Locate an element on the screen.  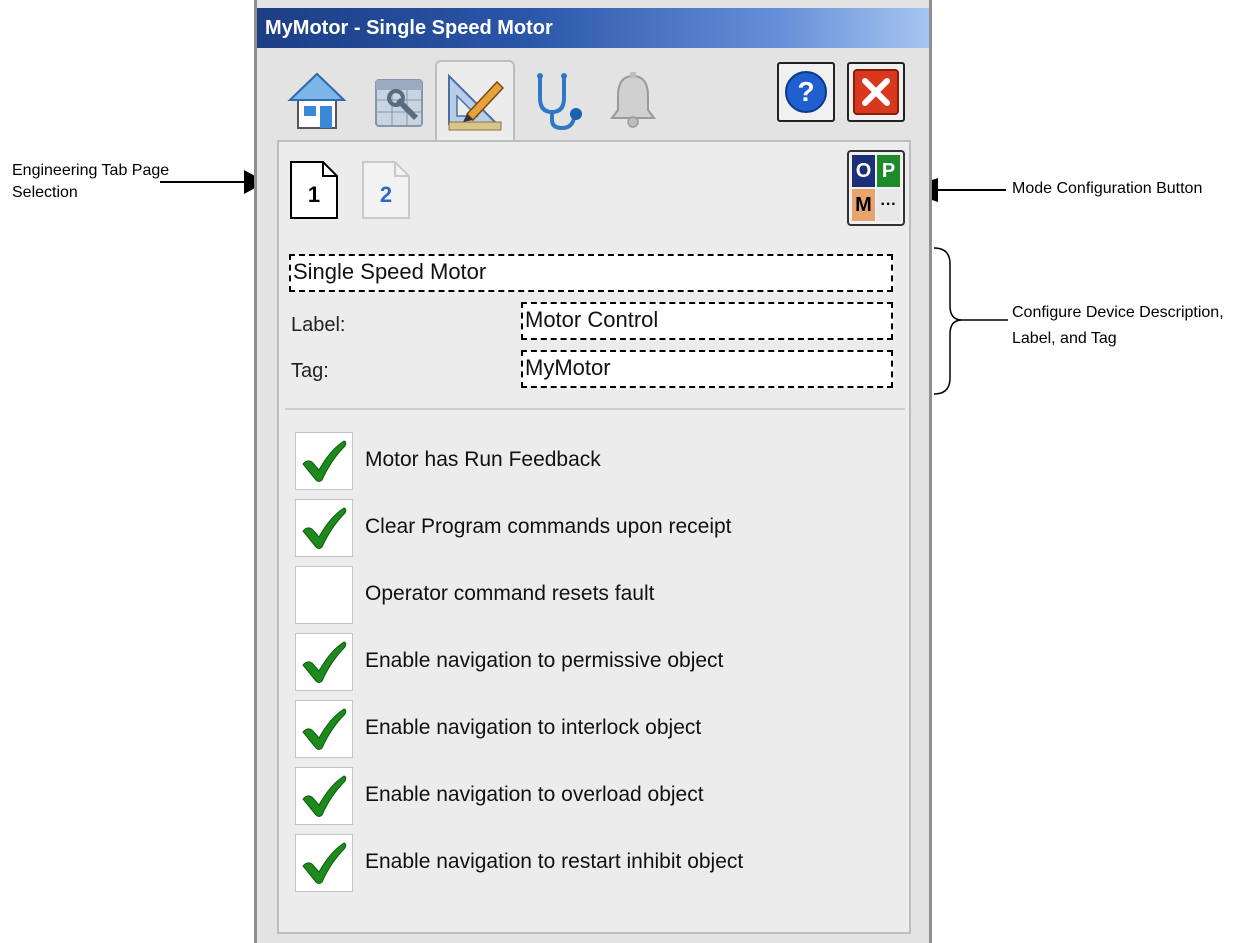
mode-more-cell: ··· is located at coordinates (888, 205).